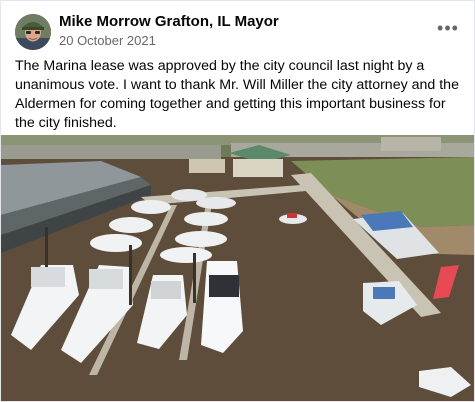  I want to click on post-date: 20 October 2021, so click(107, 40).